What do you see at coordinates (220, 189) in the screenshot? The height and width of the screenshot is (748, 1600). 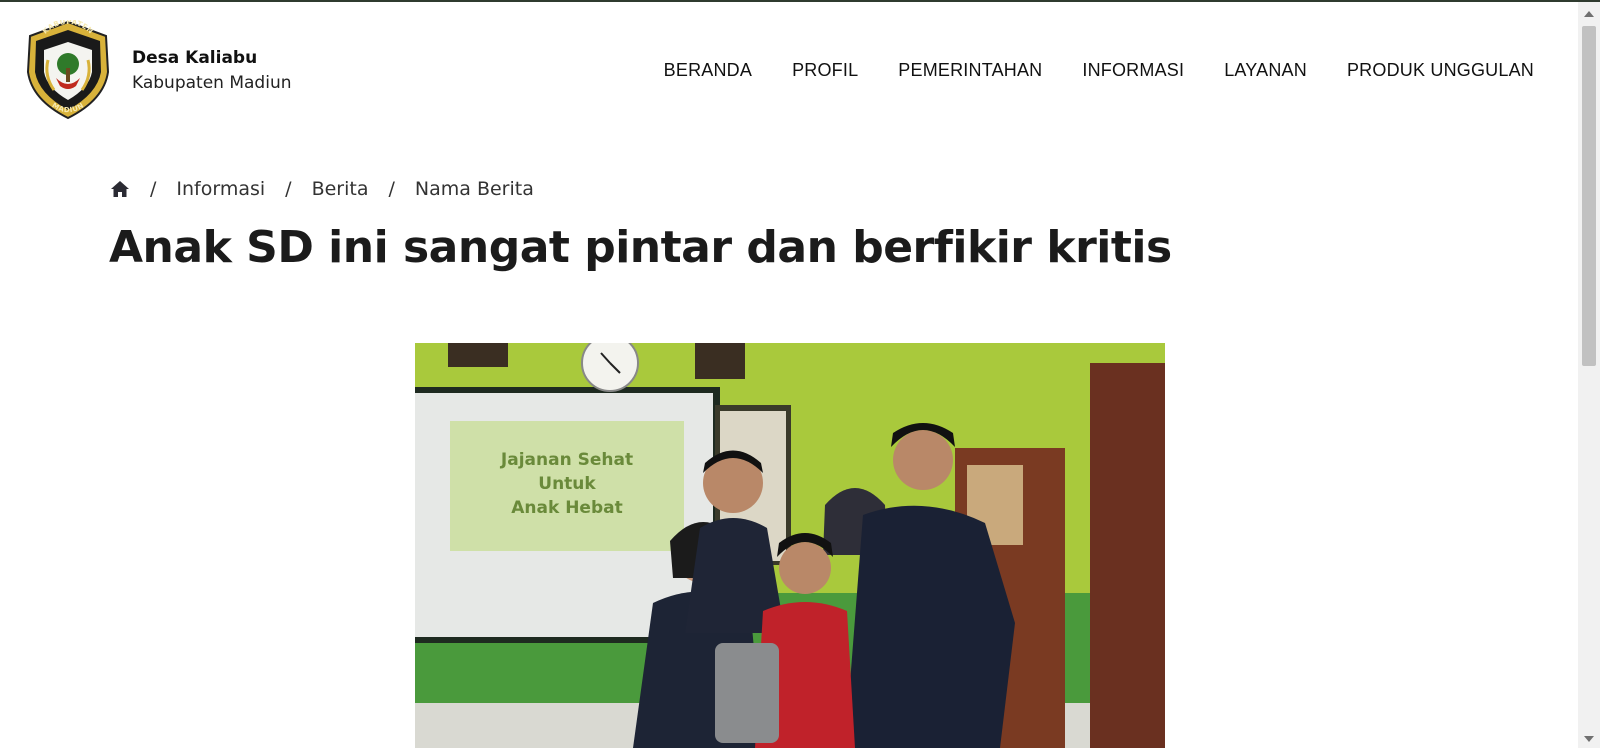 I see `breadcrumb-informasi: Informasi` at bounding box center [220, 189].